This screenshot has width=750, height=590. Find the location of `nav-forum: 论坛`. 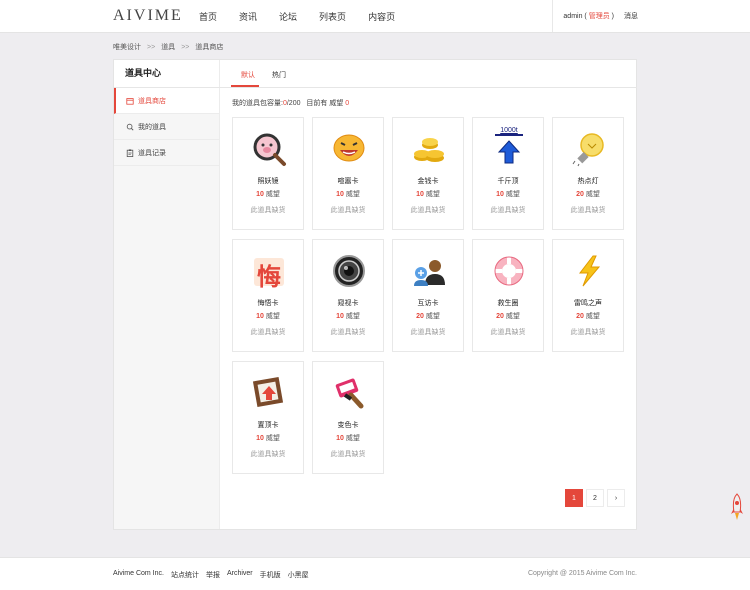

nav-forum: 论坛 is located at coordinates (288, 16).